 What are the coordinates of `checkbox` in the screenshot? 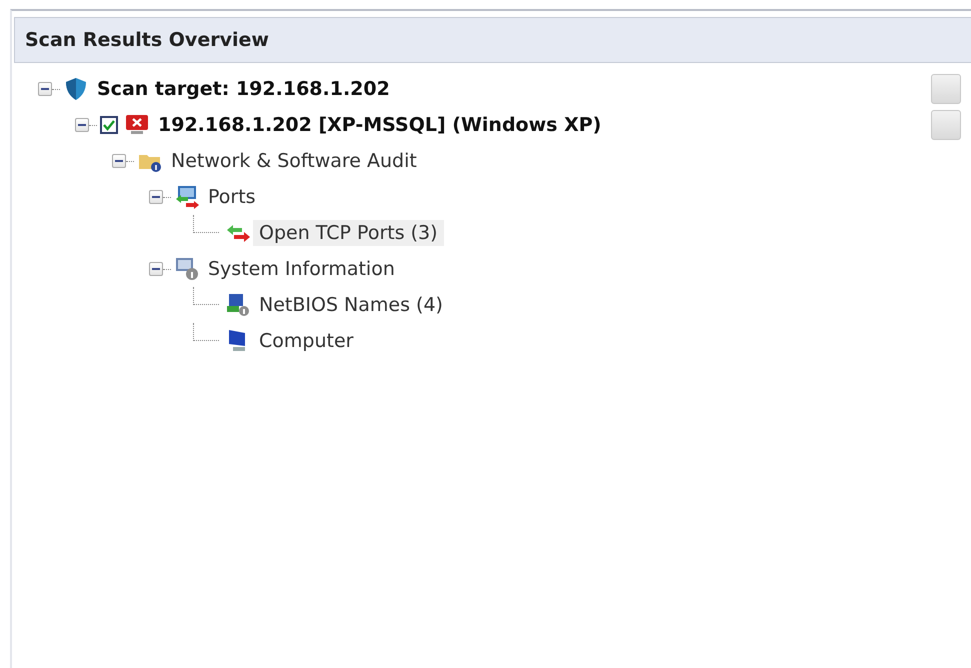 It's located at (109, 125).